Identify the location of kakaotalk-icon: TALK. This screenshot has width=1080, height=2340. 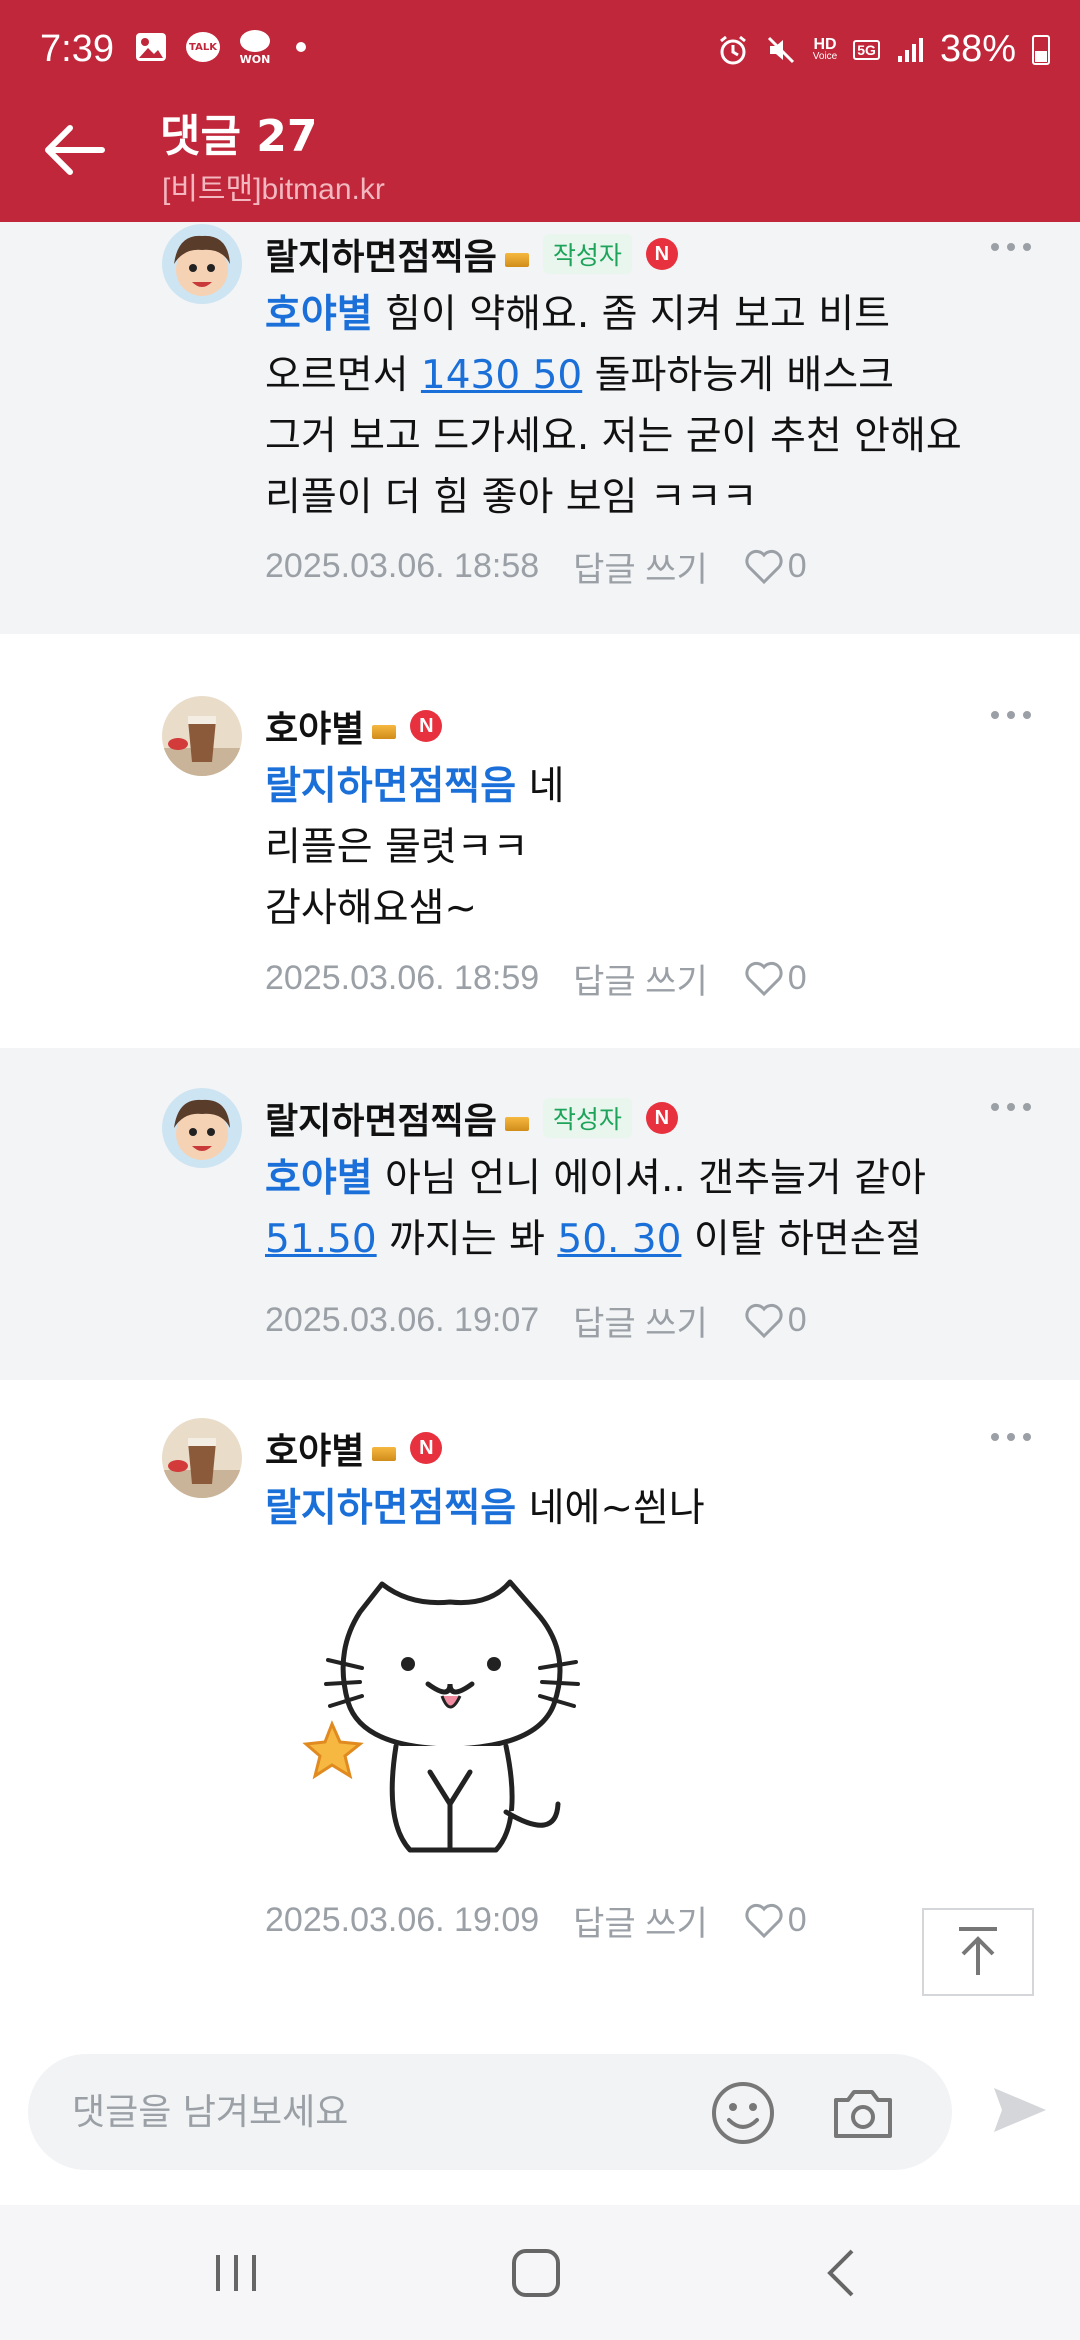
(203, 47).